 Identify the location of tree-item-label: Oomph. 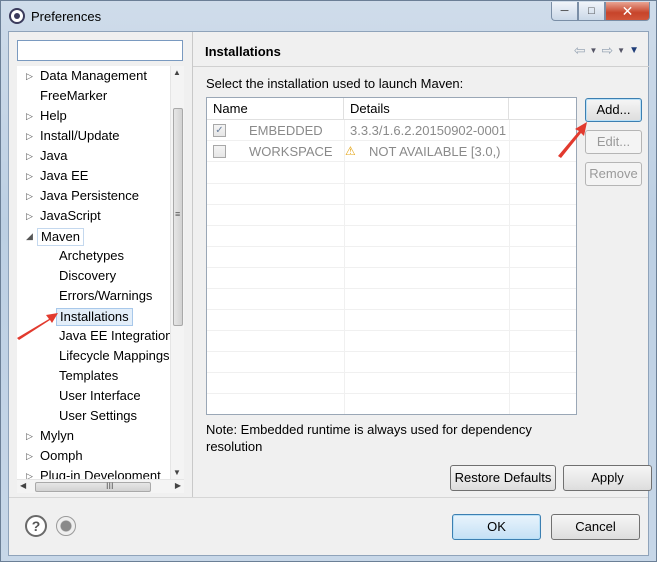
(61, 455).